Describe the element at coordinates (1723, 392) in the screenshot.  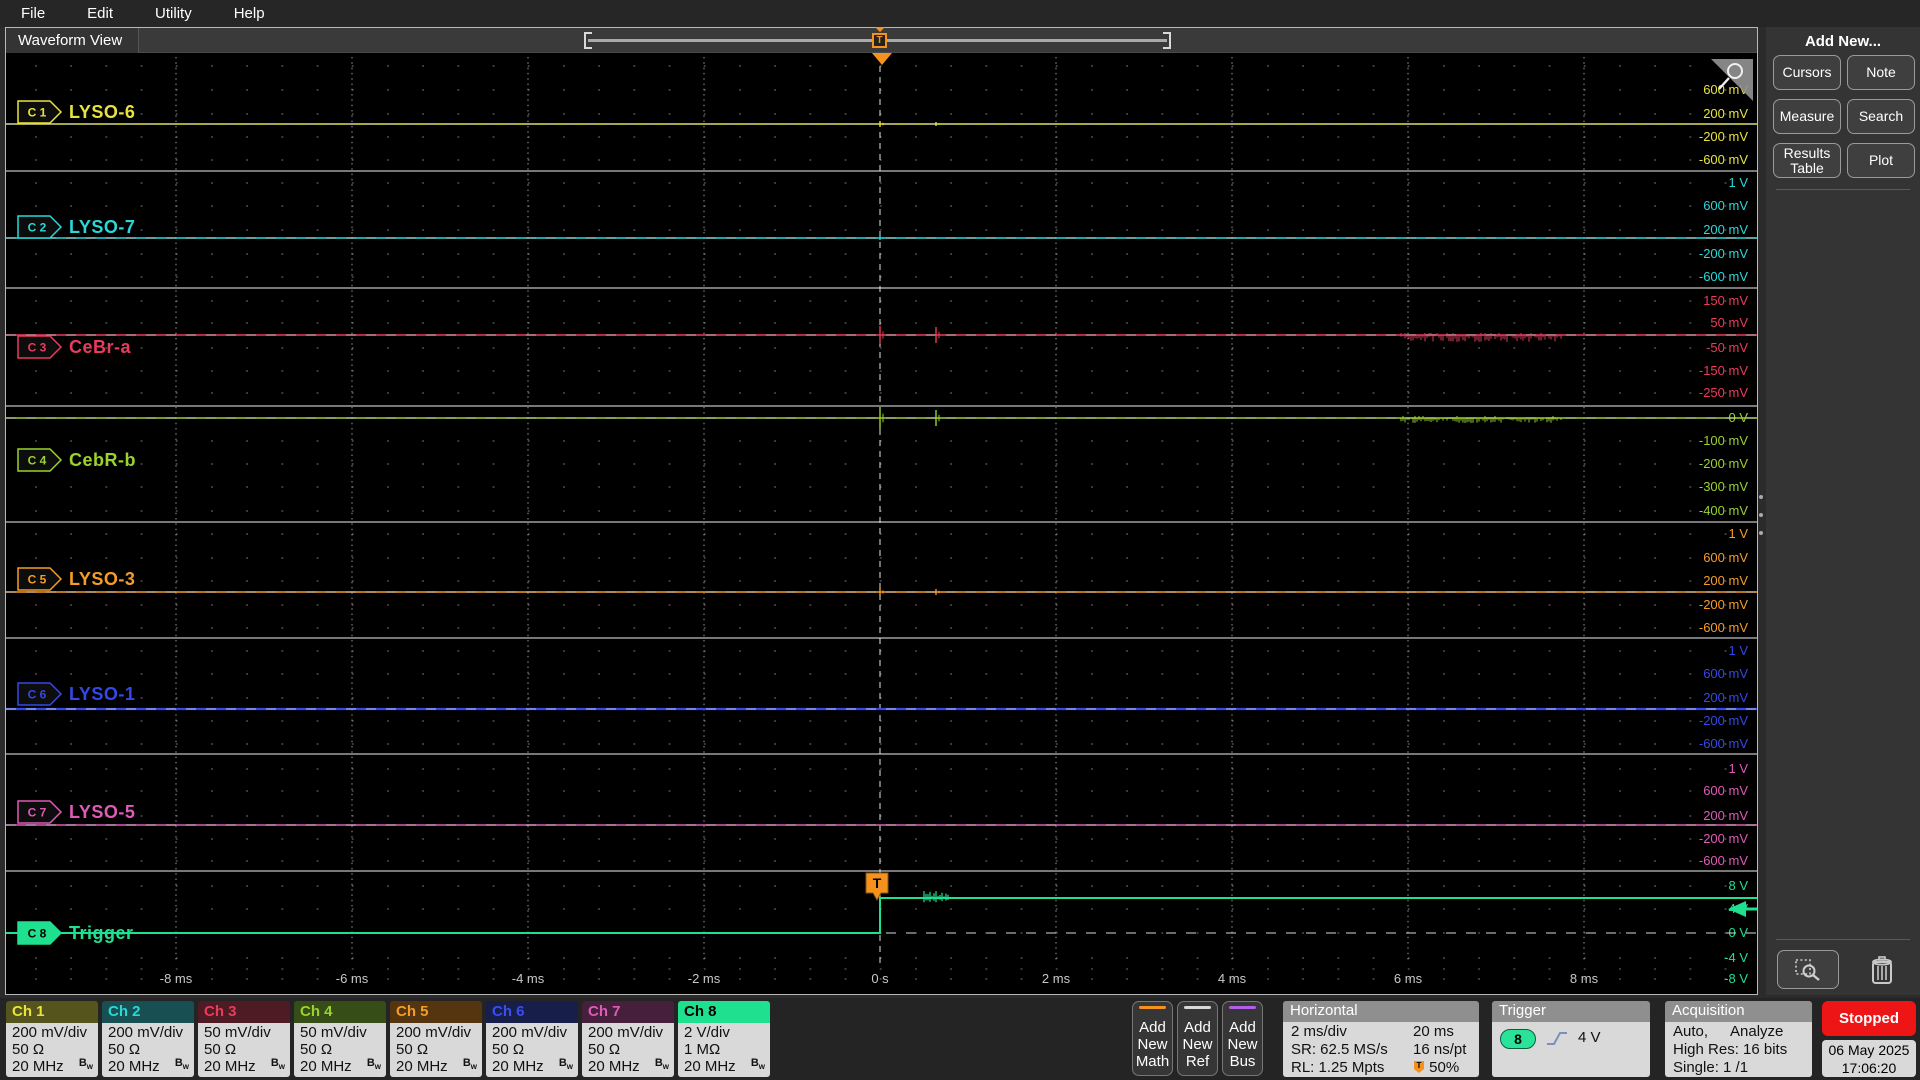
I see `scale-label: -250 mV` at that location.